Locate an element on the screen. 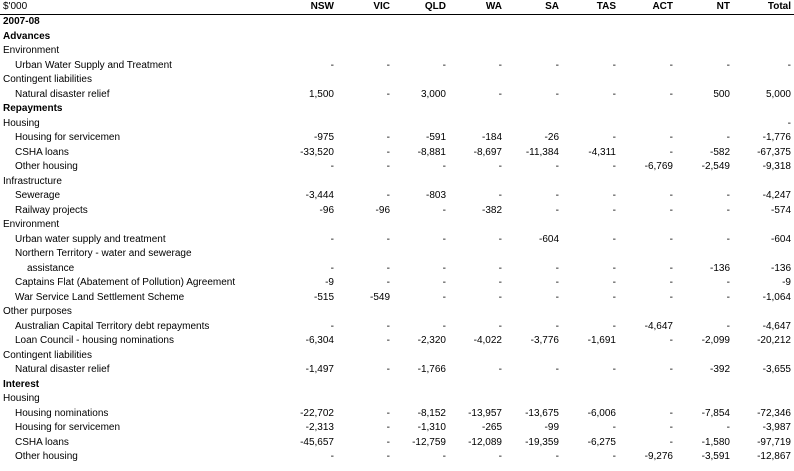 Image resolution: width=794 pixels, height=471 pixels. column-header-qld: QLD is located at coordinates (435, 6).